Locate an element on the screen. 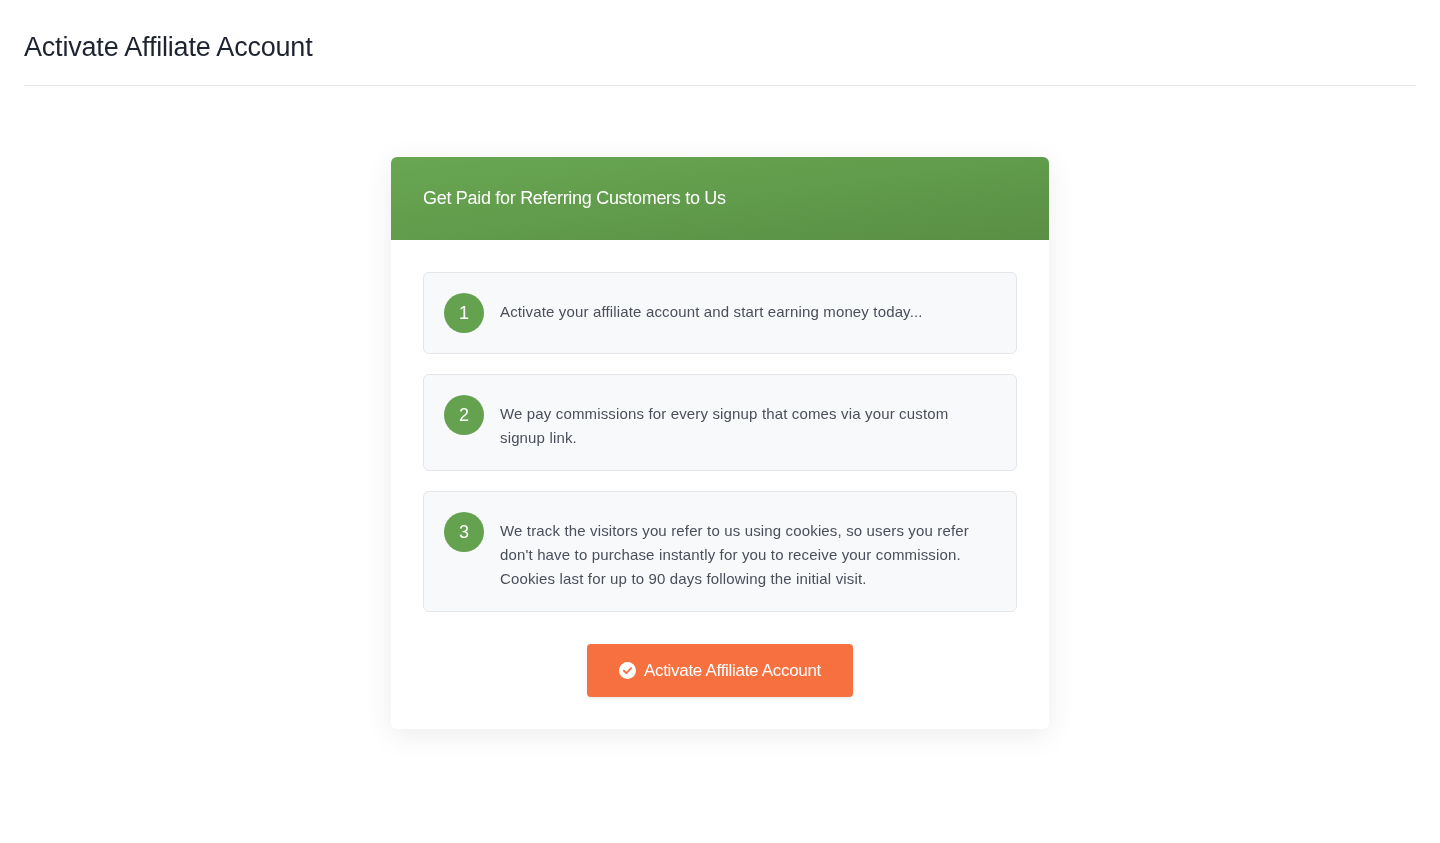  card-header-title: Get Paid for Referring Customers to Us is located at coordinates (574, 198).